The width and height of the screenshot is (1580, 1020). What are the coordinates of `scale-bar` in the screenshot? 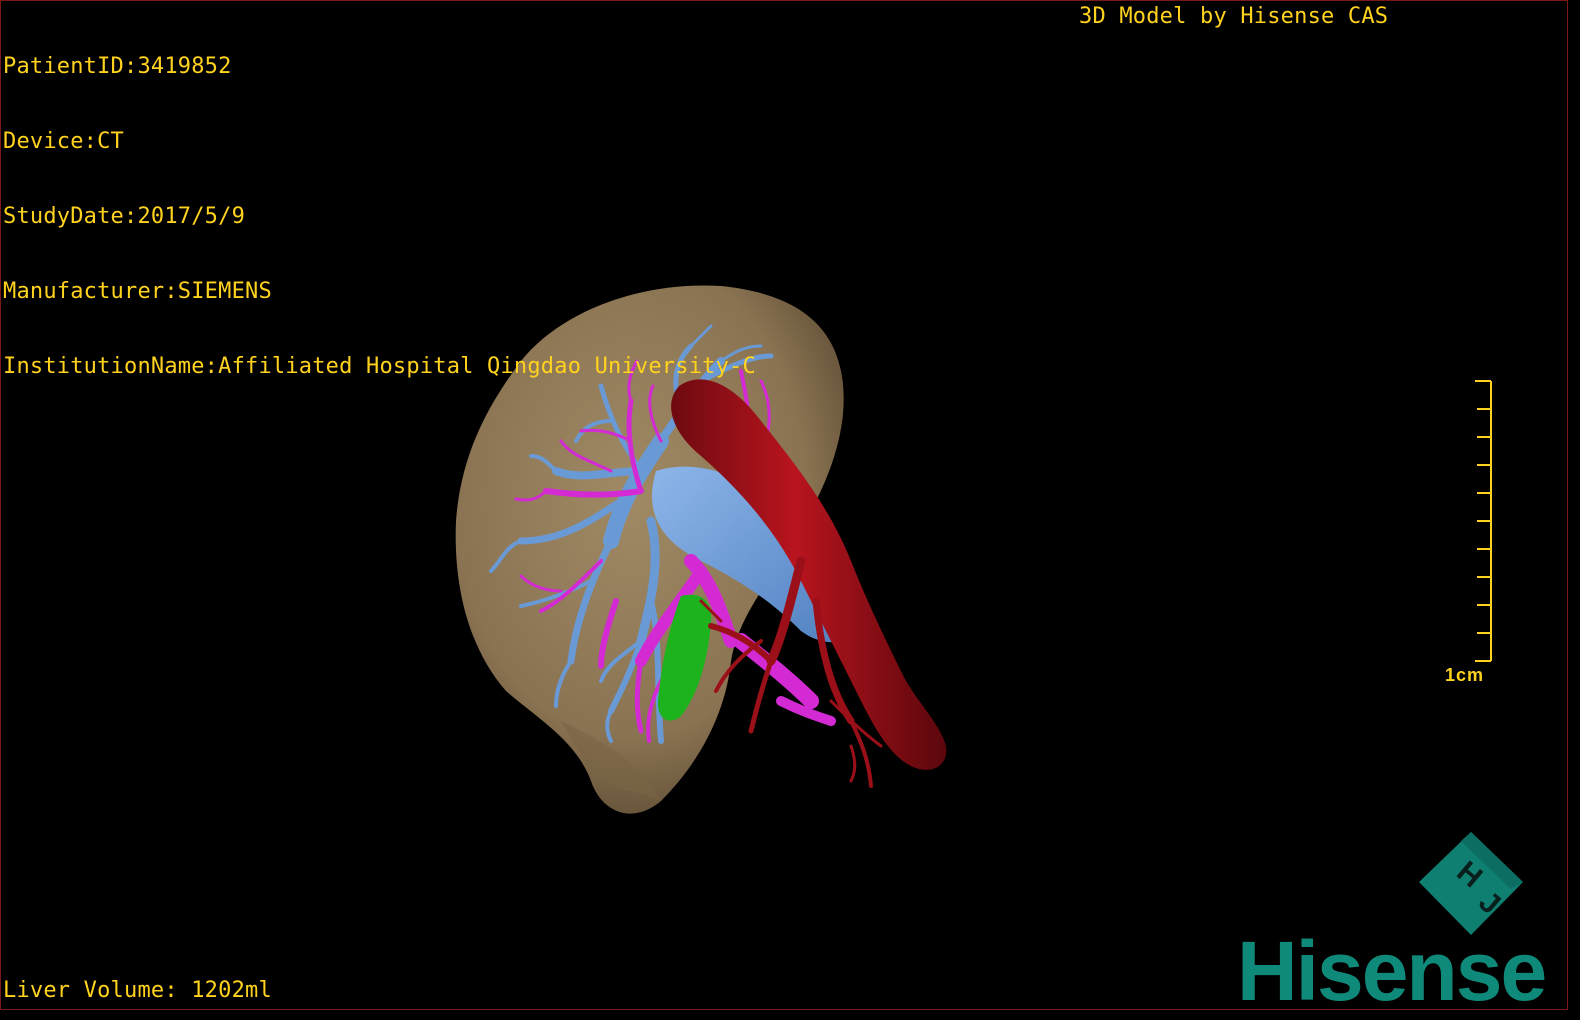 It's located at (1483, 521).